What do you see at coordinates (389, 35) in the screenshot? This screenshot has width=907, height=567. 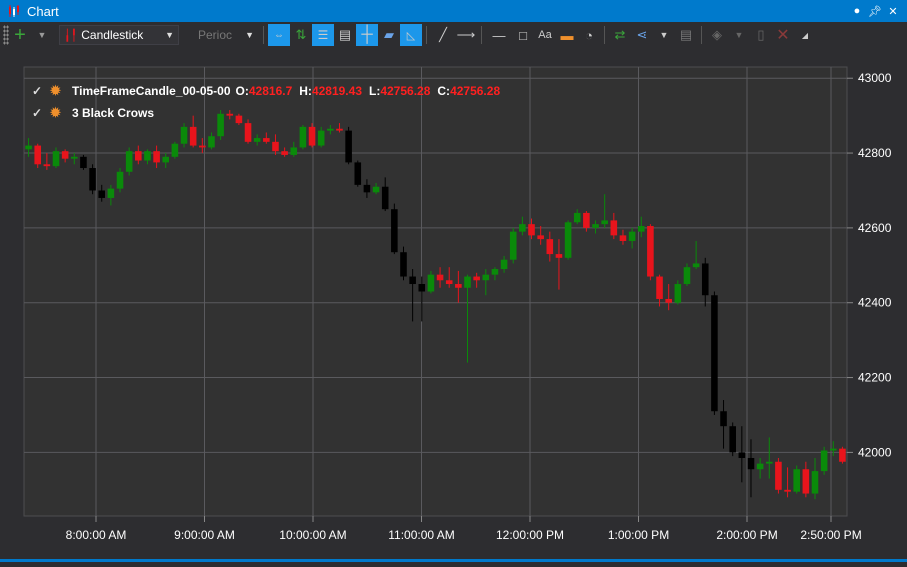 I see `annotation-button: ▰` at bounding box center [389, 35].